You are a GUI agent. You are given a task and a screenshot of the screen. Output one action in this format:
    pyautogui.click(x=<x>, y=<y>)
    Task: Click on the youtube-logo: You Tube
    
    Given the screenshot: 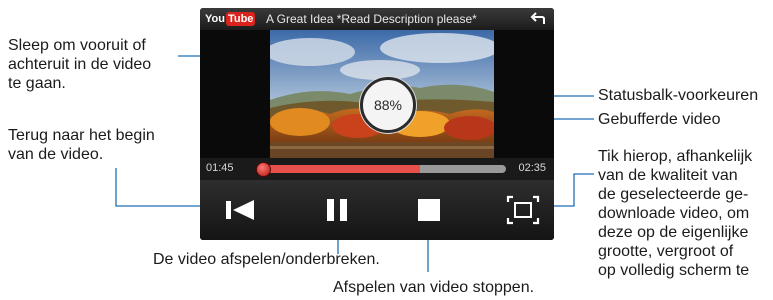 What is the action you would take?
    pyautogui.click(x=230, y=19)
    